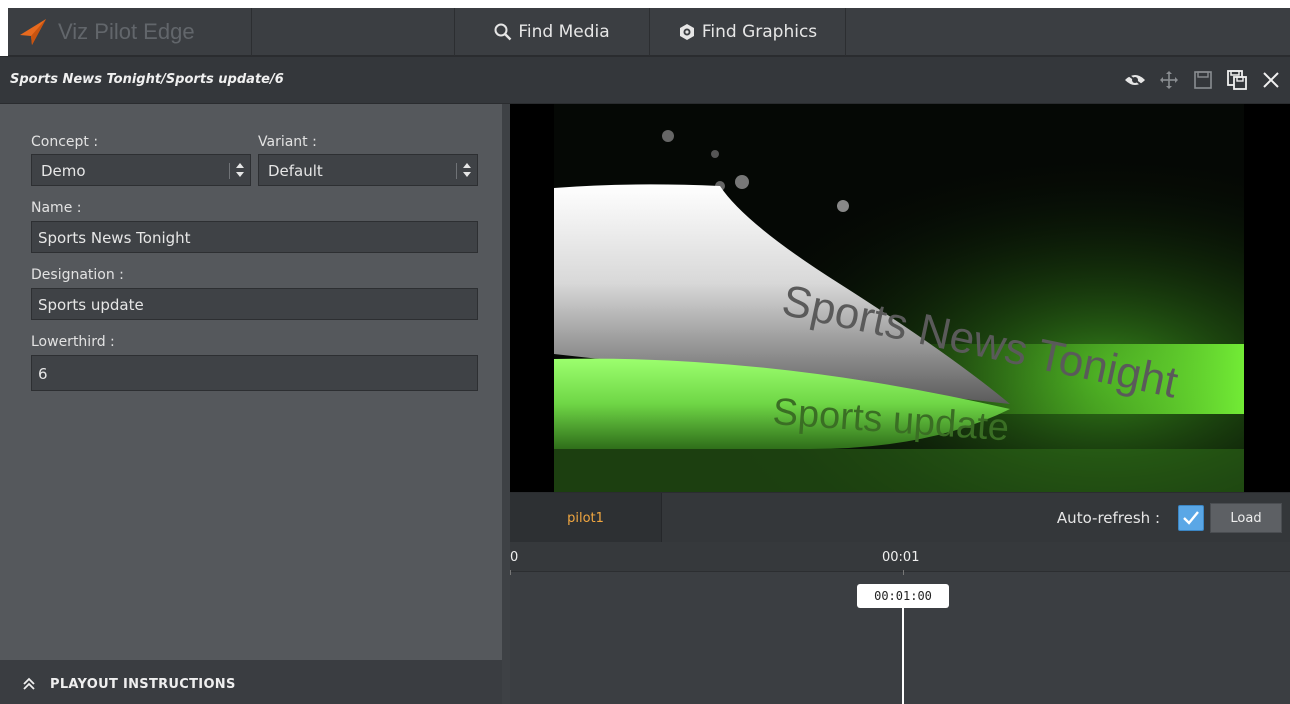 This screenshot has width=1290, height=704. I want to click on load-button: Load, so click(1246, 518).